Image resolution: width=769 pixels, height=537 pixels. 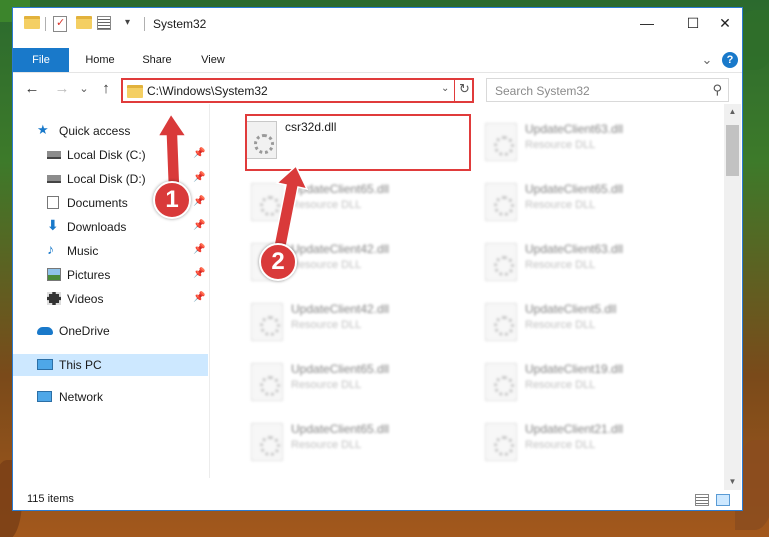 What do you see at coordinates (278, 262) in the screenshot?
I see `step-2-callout: 2` at bounding box center [278, 262].